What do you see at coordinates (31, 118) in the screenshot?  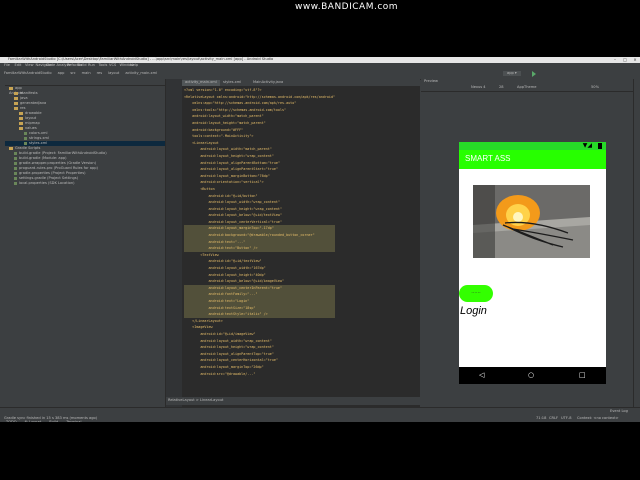 I see `tree-item-label: layout` at bounding box center [31, 118].